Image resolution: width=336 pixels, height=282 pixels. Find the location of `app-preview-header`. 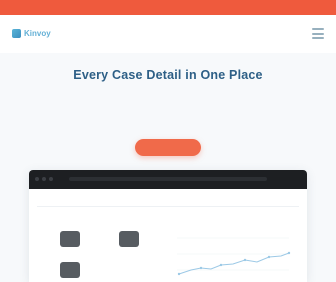

app-preview-header is located at coordinates (168, 179).